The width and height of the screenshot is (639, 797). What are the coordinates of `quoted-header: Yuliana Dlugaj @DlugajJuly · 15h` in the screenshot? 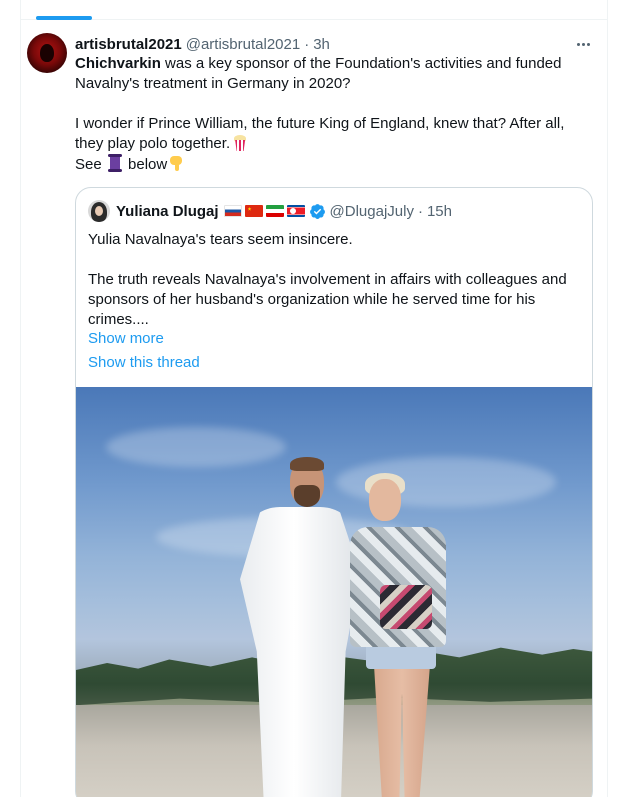 It's located at (284, 211).